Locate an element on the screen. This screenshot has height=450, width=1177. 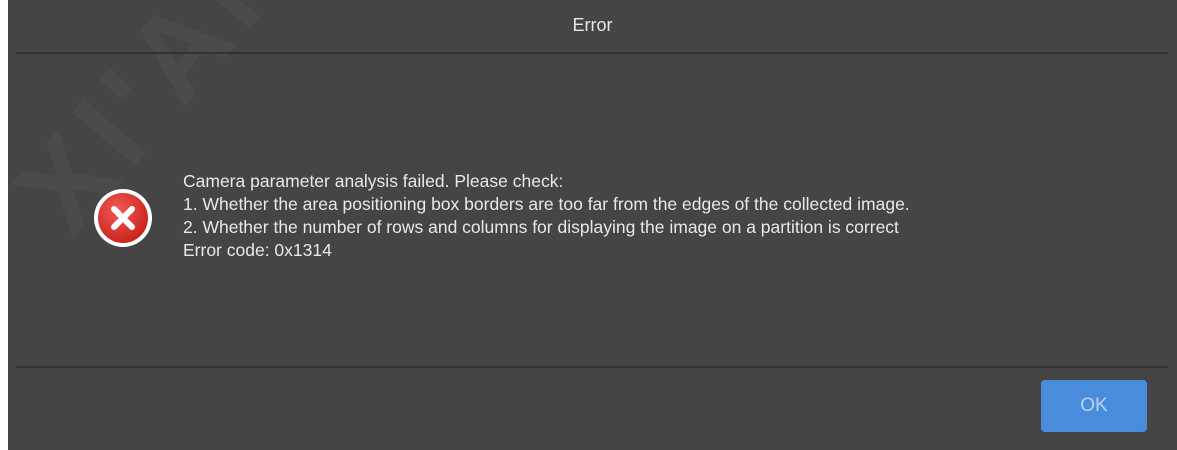
bottom-divider is located at coordinates (592, 367).